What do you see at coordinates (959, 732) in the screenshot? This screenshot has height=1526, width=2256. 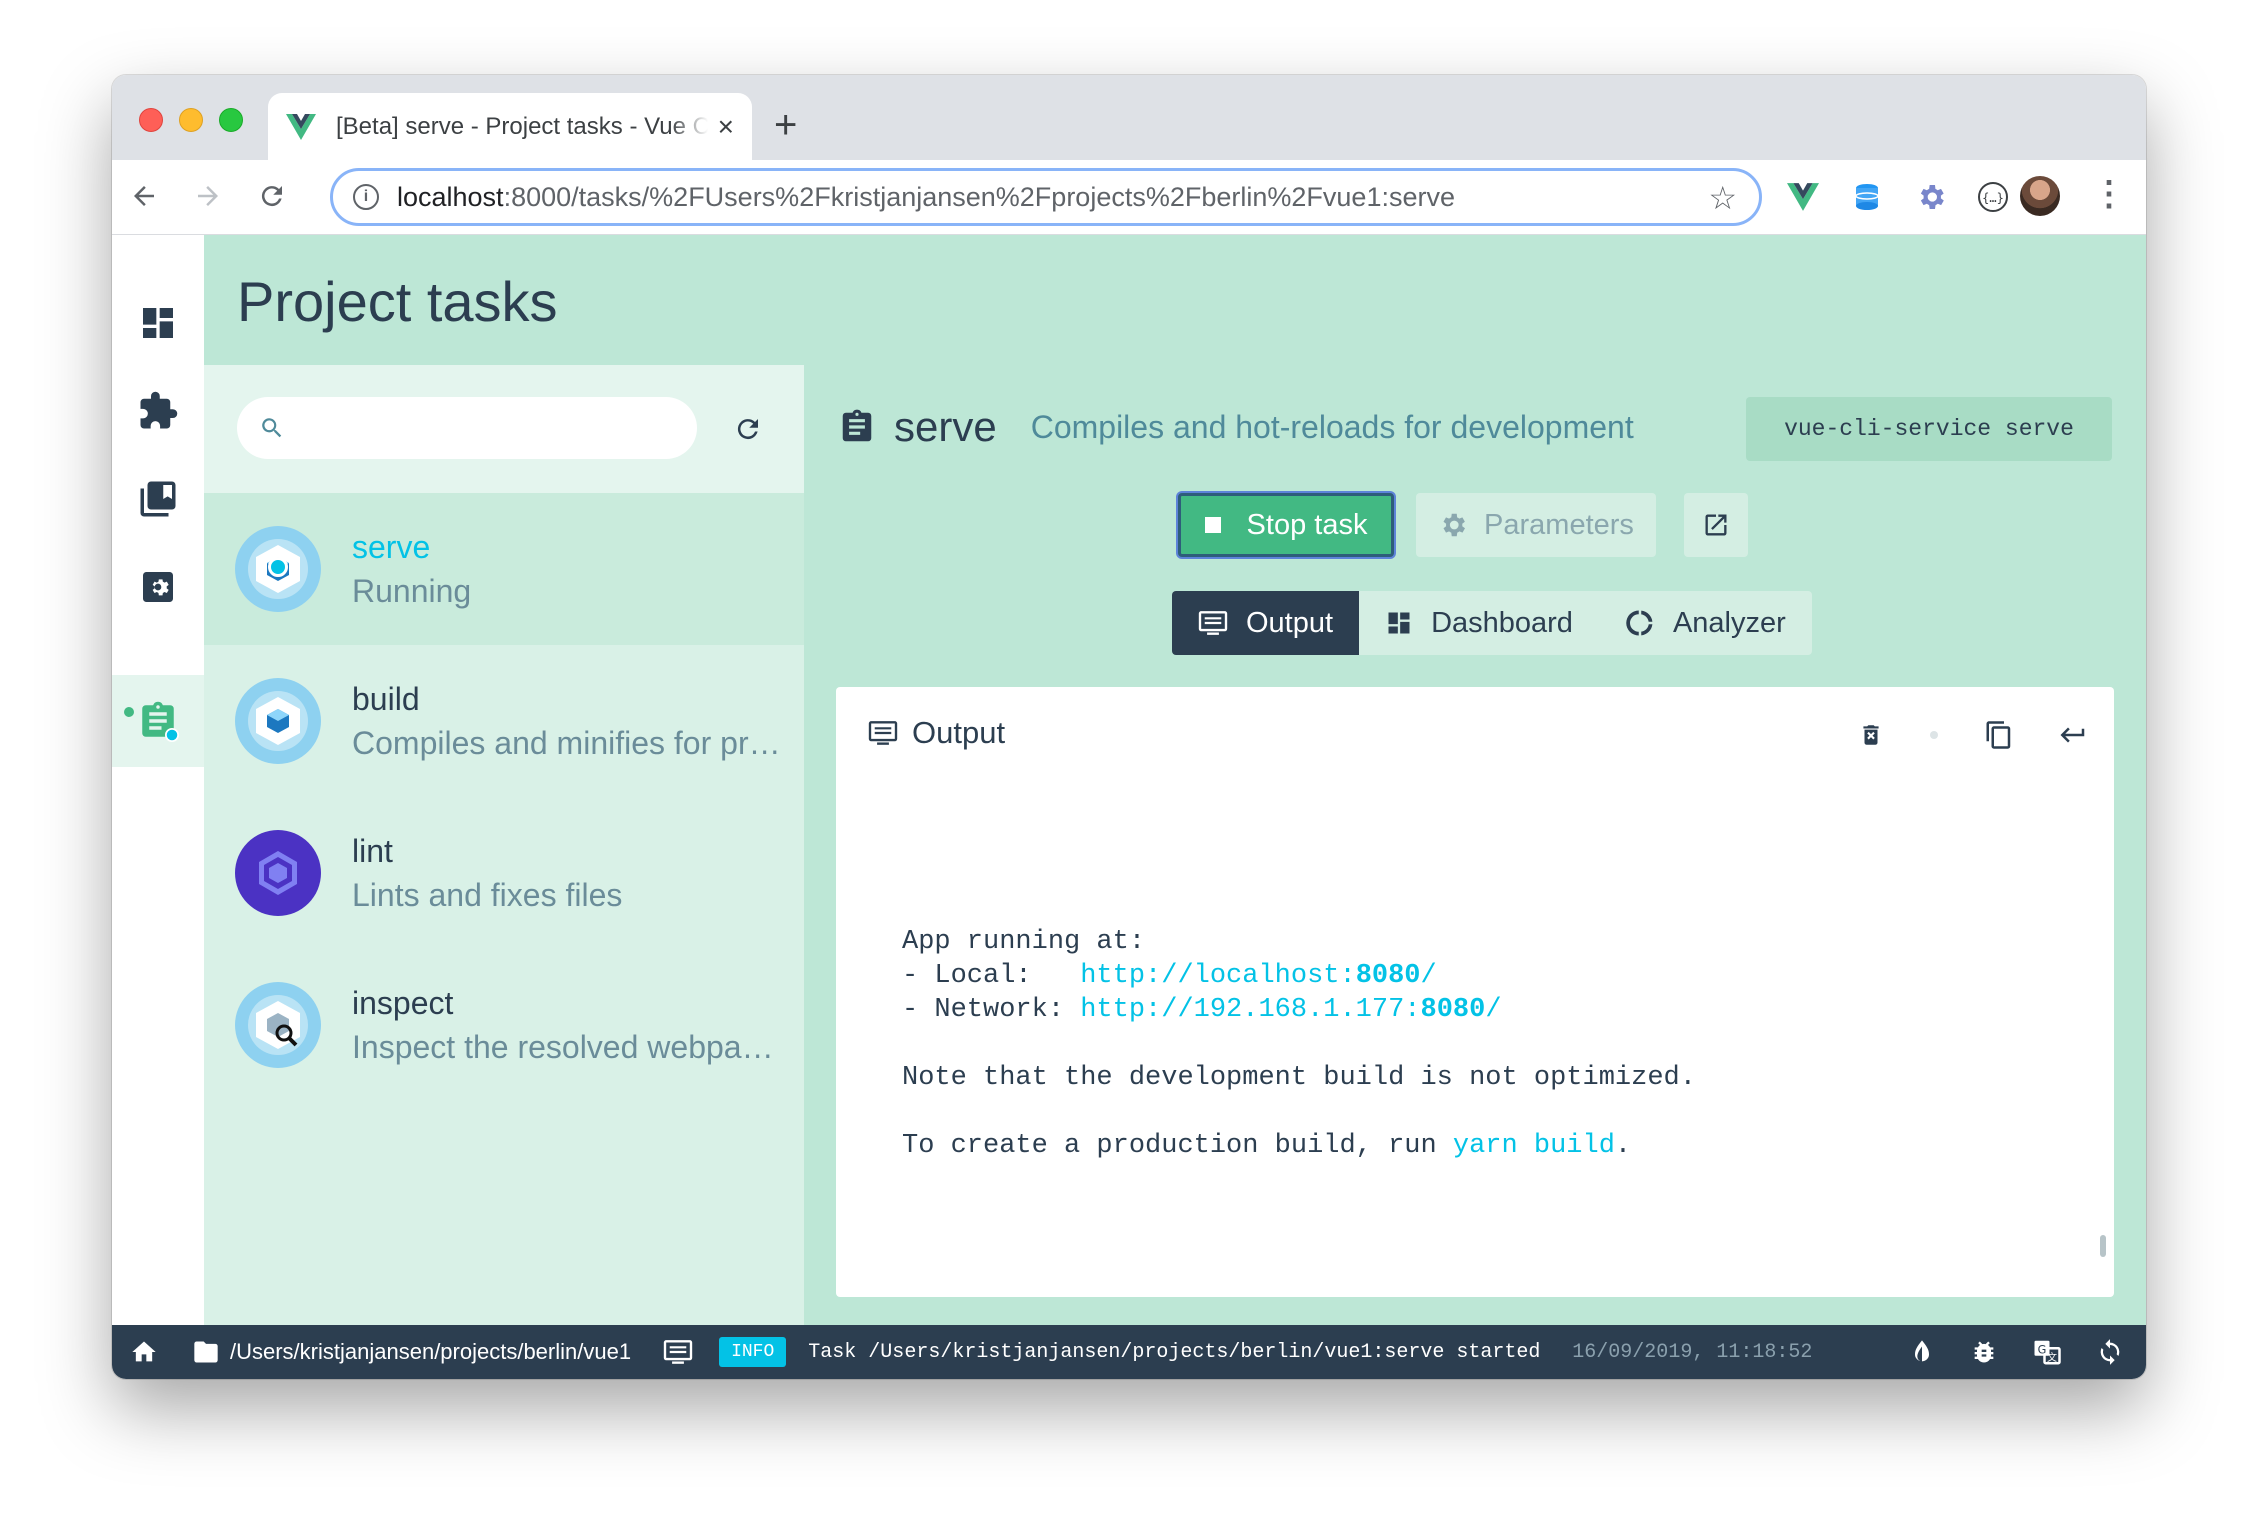 I see `output-title: Output` at bounding box center [959, 732].